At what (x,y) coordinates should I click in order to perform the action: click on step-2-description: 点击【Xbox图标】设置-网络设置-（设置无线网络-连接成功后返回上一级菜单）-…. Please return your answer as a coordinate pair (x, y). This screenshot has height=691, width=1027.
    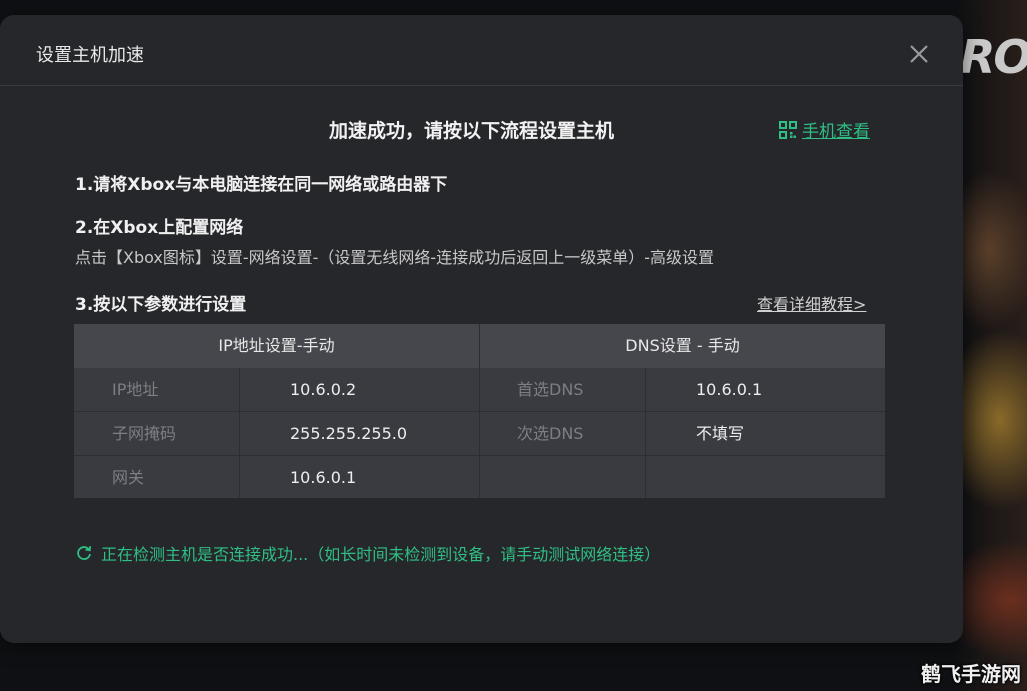
    Looking at the image, I should click on (394, 257).